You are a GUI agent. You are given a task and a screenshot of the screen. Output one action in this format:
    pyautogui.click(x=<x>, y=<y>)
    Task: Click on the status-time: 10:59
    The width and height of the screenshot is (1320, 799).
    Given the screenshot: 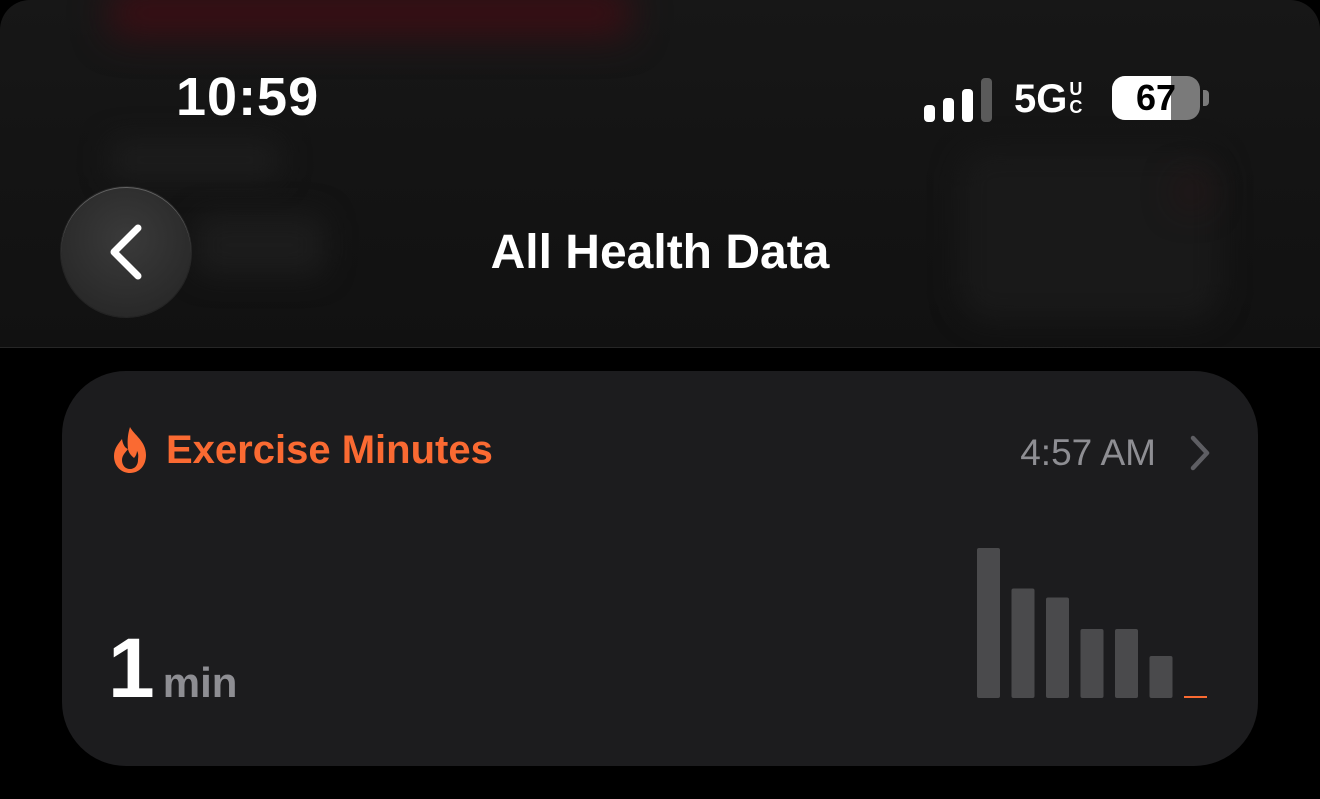 What is the action you would take?
    pyautogui.click(x=248, y=97)
    